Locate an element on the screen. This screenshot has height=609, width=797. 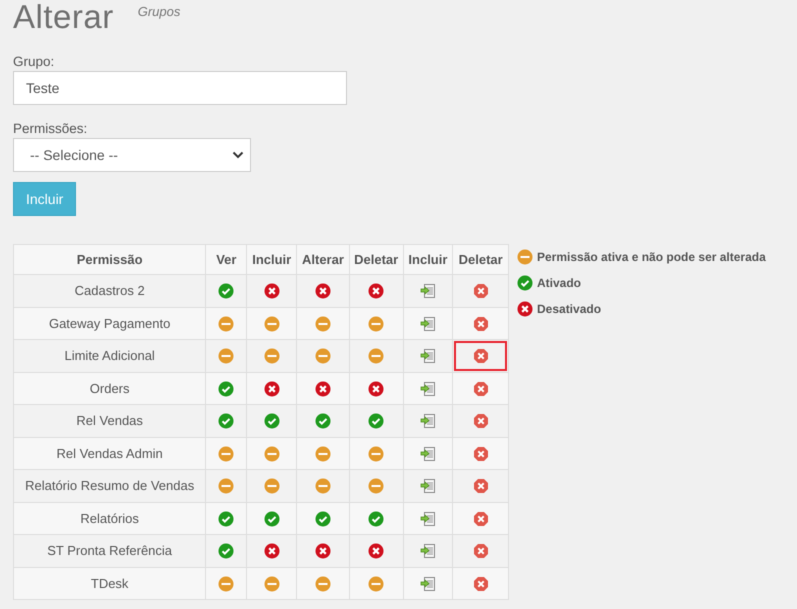
group-input: Teste is located at coordinates (180, 88).